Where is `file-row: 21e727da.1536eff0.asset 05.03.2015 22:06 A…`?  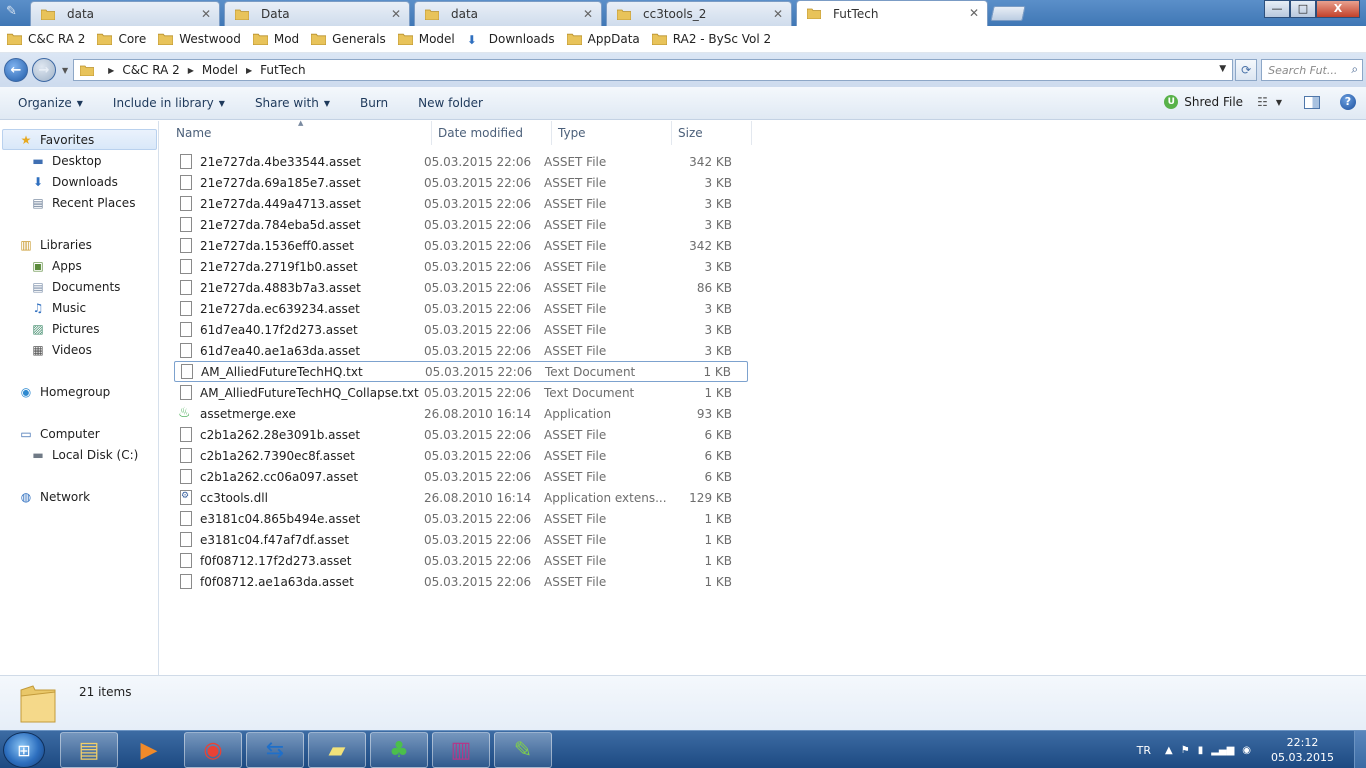 file-row: 21e727da.1536eff0.asset 05.03.2015 22:06 A… is located at coordinates (461, 245).